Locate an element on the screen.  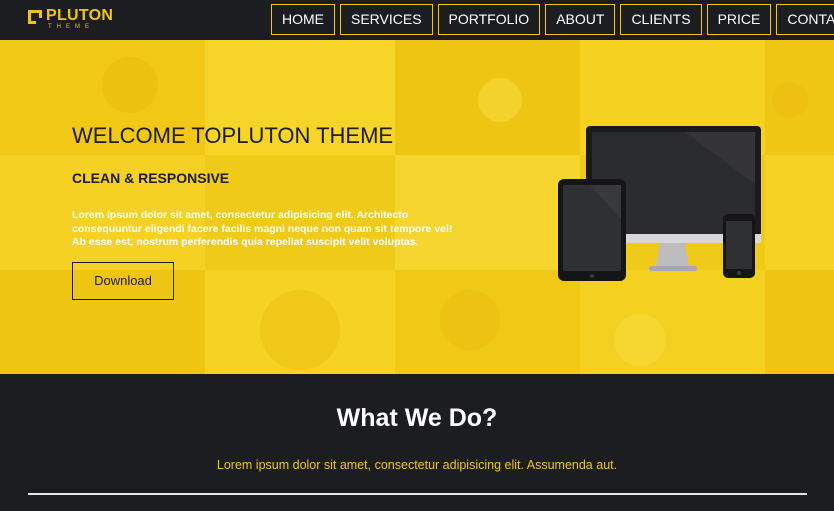
download-button: Download is located at coordinates (123, 281).